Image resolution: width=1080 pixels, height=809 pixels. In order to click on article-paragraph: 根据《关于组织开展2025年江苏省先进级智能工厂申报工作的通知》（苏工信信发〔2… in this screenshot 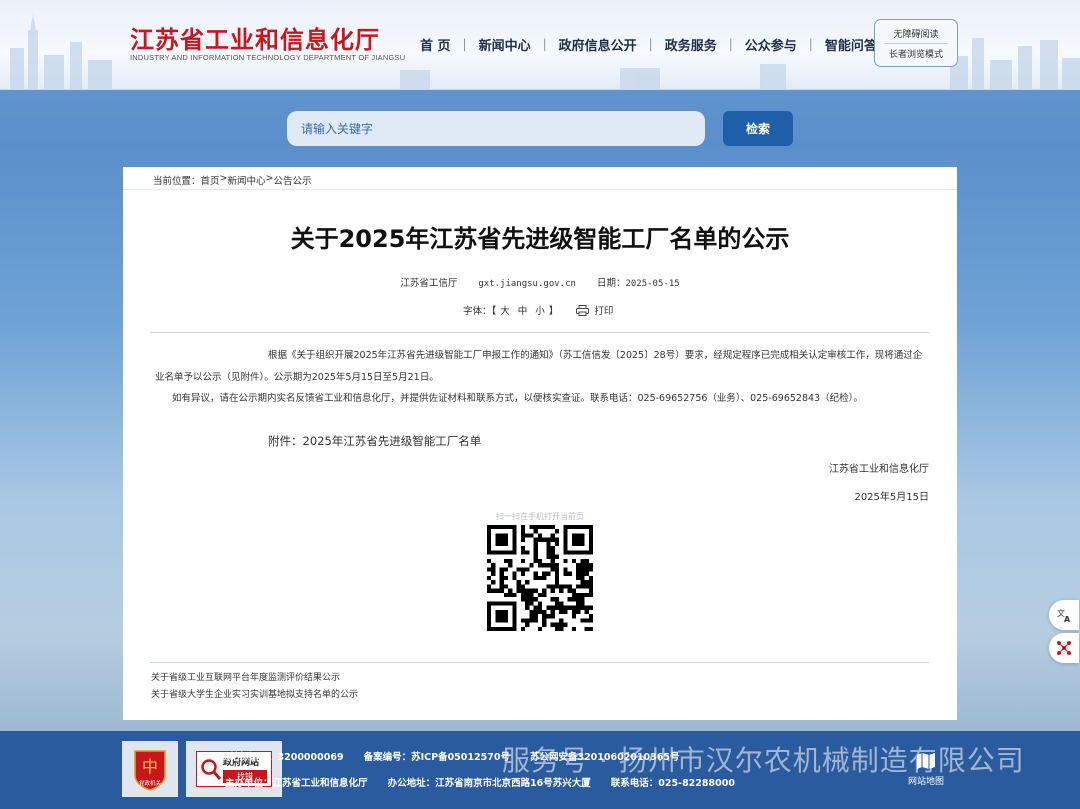, I will do `click(539, 366)`.